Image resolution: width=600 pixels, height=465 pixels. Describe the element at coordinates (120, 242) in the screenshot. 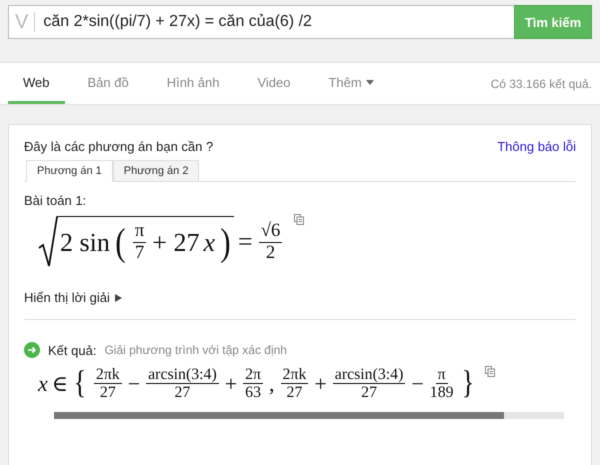

I see `math-bracket: (` at that location.